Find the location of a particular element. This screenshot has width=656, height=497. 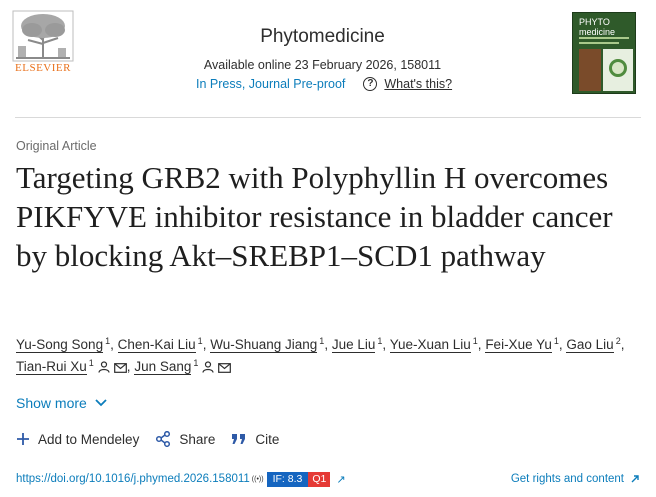

author-link: Yu-Song Song 1 is located at coordinates (63, 344).